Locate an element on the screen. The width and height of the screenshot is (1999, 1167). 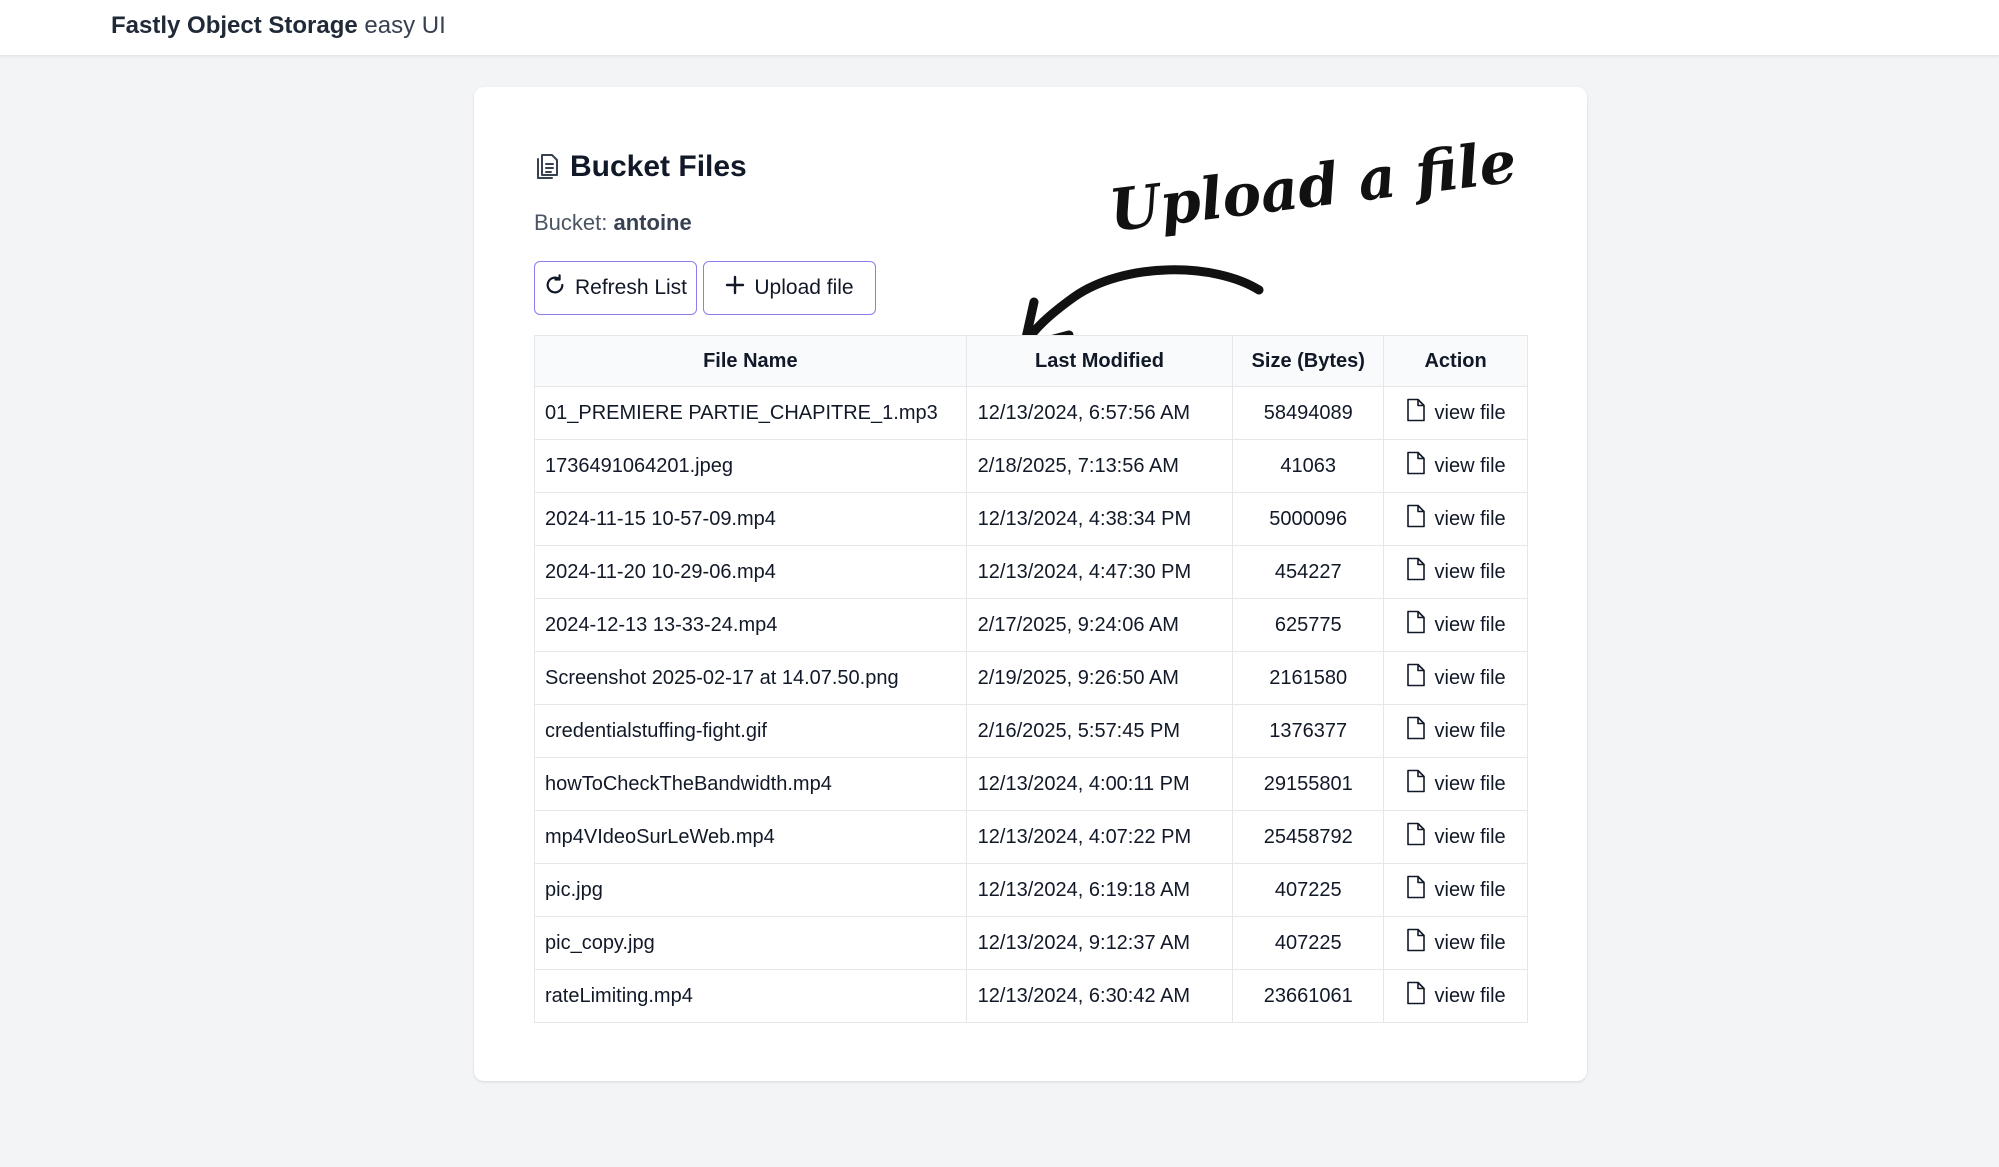
brand-light: easy UI is located at coordinates (405, 25).